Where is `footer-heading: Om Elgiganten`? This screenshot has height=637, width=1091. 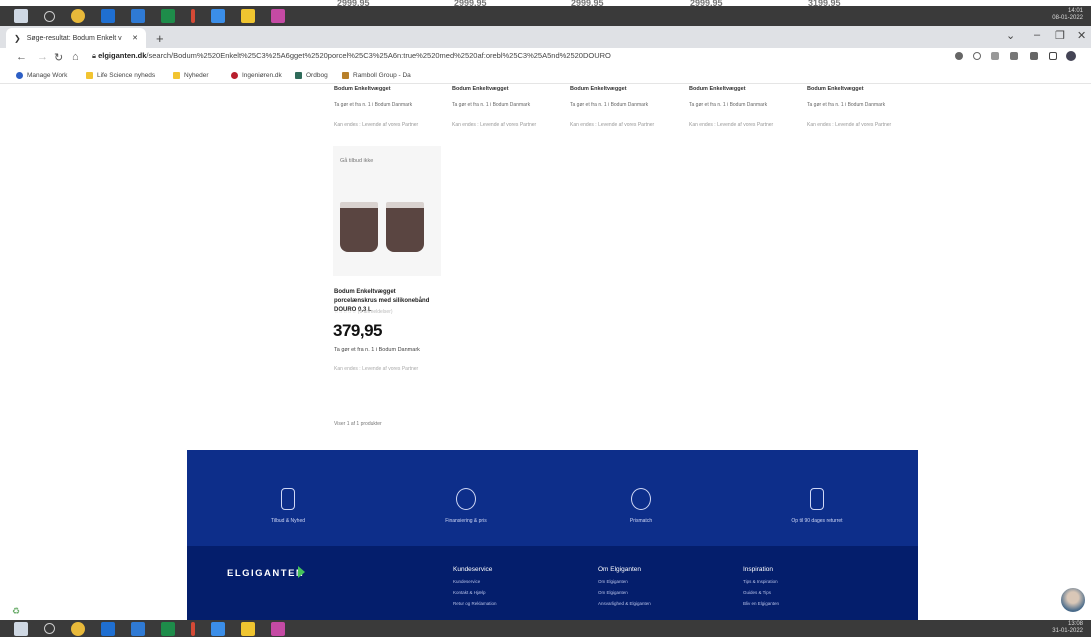 footer-heading: Om Elgiganten is located at coordinates (619, 569).